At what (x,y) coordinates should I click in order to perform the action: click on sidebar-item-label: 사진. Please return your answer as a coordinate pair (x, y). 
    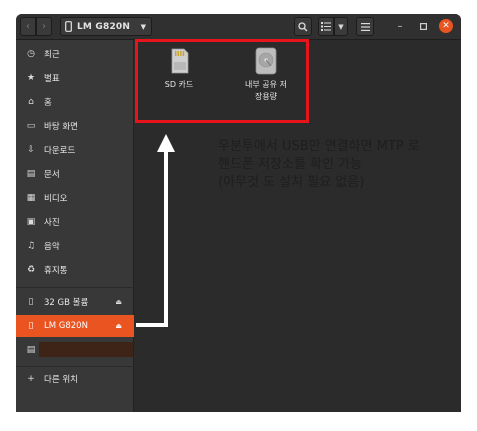
    Looking at the image, I should click on (52, 223).